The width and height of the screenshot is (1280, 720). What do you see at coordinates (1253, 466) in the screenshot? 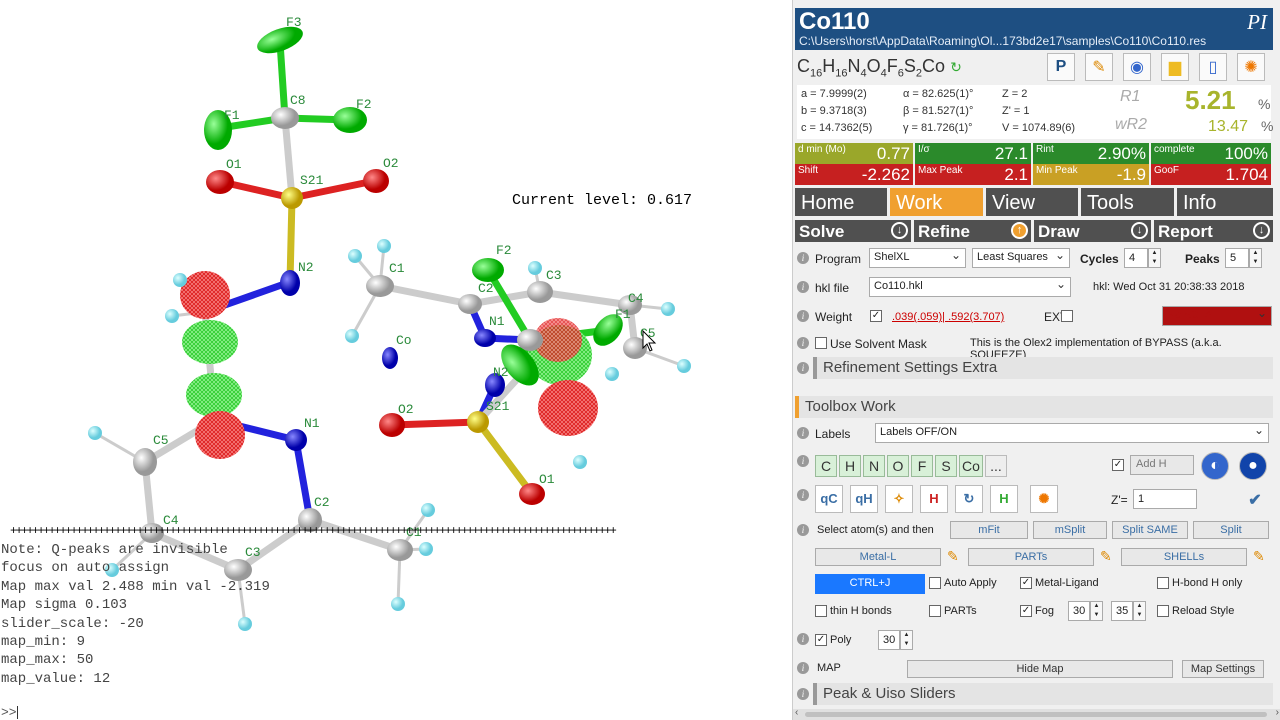
I see `sphere-icon: ●` at bounding box center [1253, 466].